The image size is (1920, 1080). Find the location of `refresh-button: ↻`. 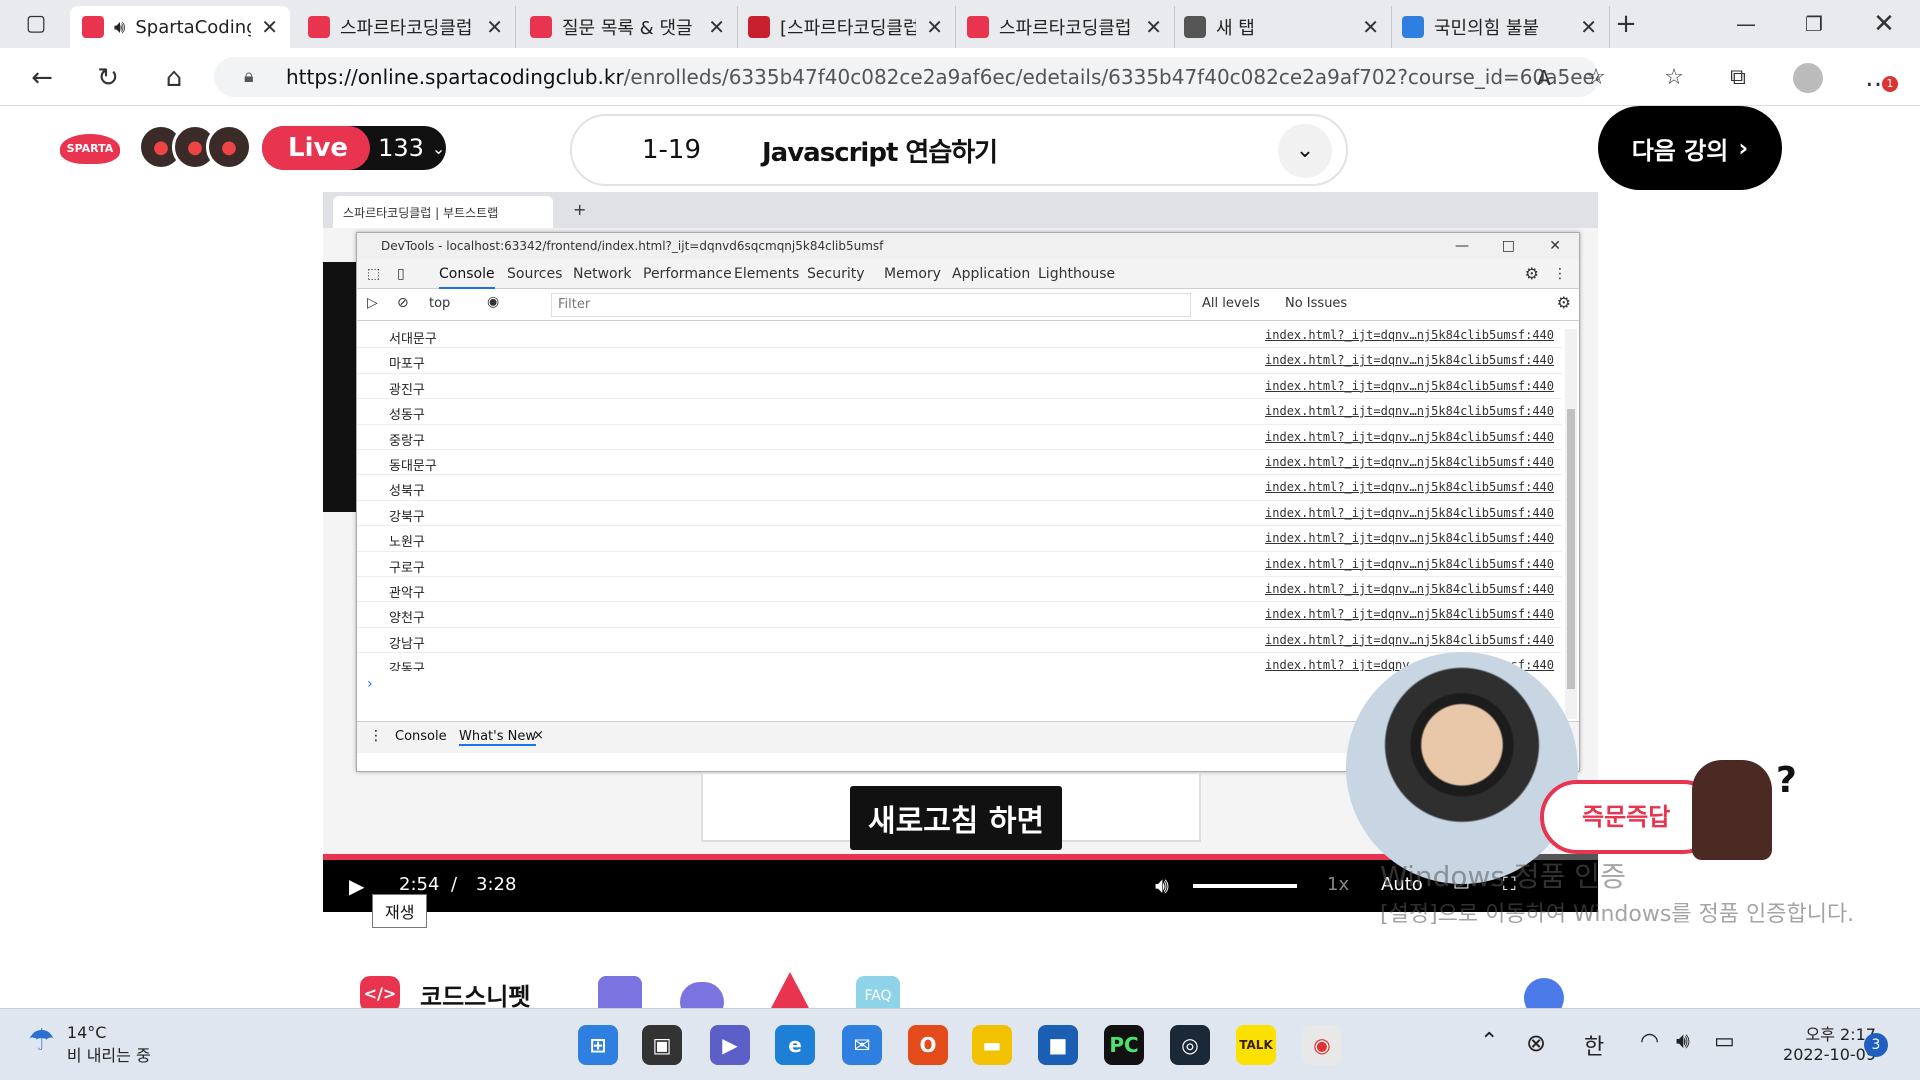

refresh-button: ↻ is located at coordinates (108, 78).